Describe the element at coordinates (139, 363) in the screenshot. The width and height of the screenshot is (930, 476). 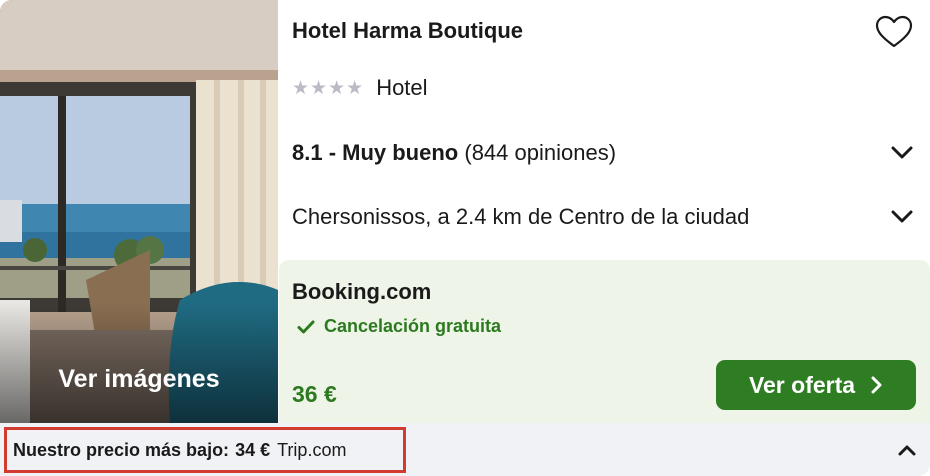
I see `photo-gradient` at that location.